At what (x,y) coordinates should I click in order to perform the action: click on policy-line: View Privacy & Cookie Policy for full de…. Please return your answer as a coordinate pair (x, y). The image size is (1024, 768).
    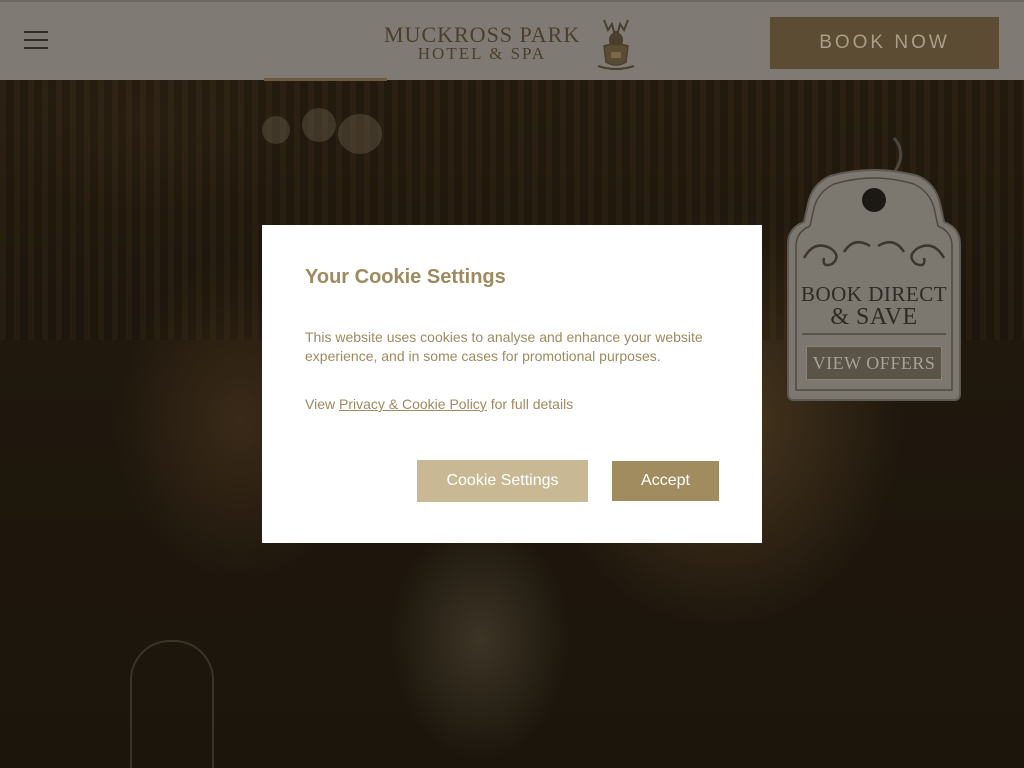
    Looking at the image, I should click on (515, 404).